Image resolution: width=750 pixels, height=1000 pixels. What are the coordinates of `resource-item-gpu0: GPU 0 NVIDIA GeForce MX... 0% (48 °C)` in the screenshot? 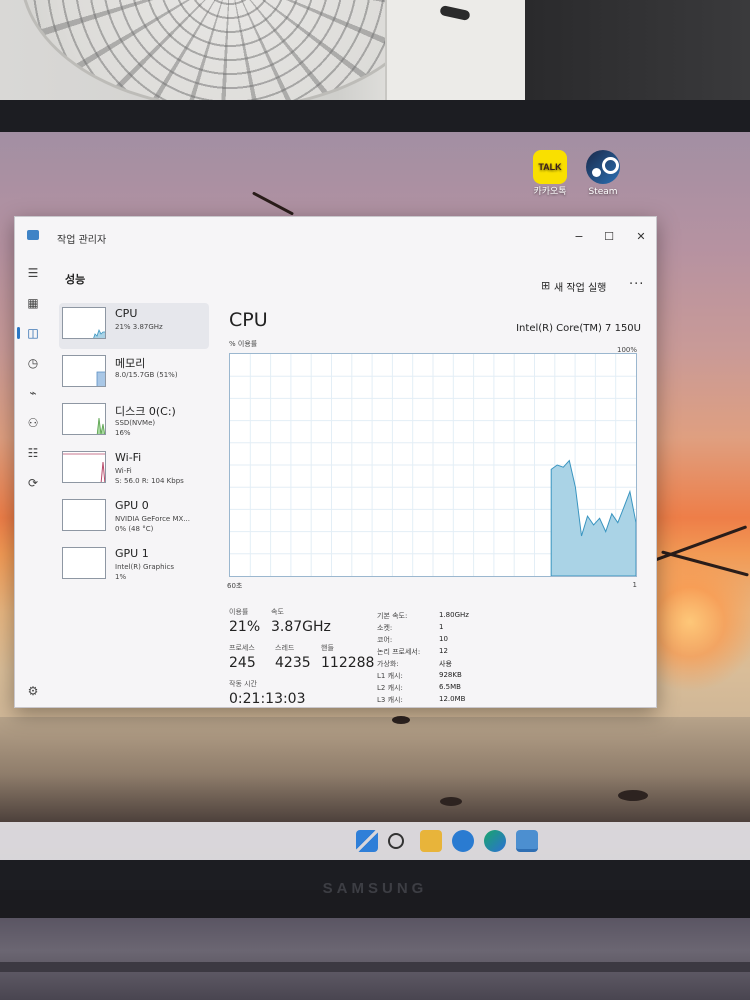 It's located at (134, 518).